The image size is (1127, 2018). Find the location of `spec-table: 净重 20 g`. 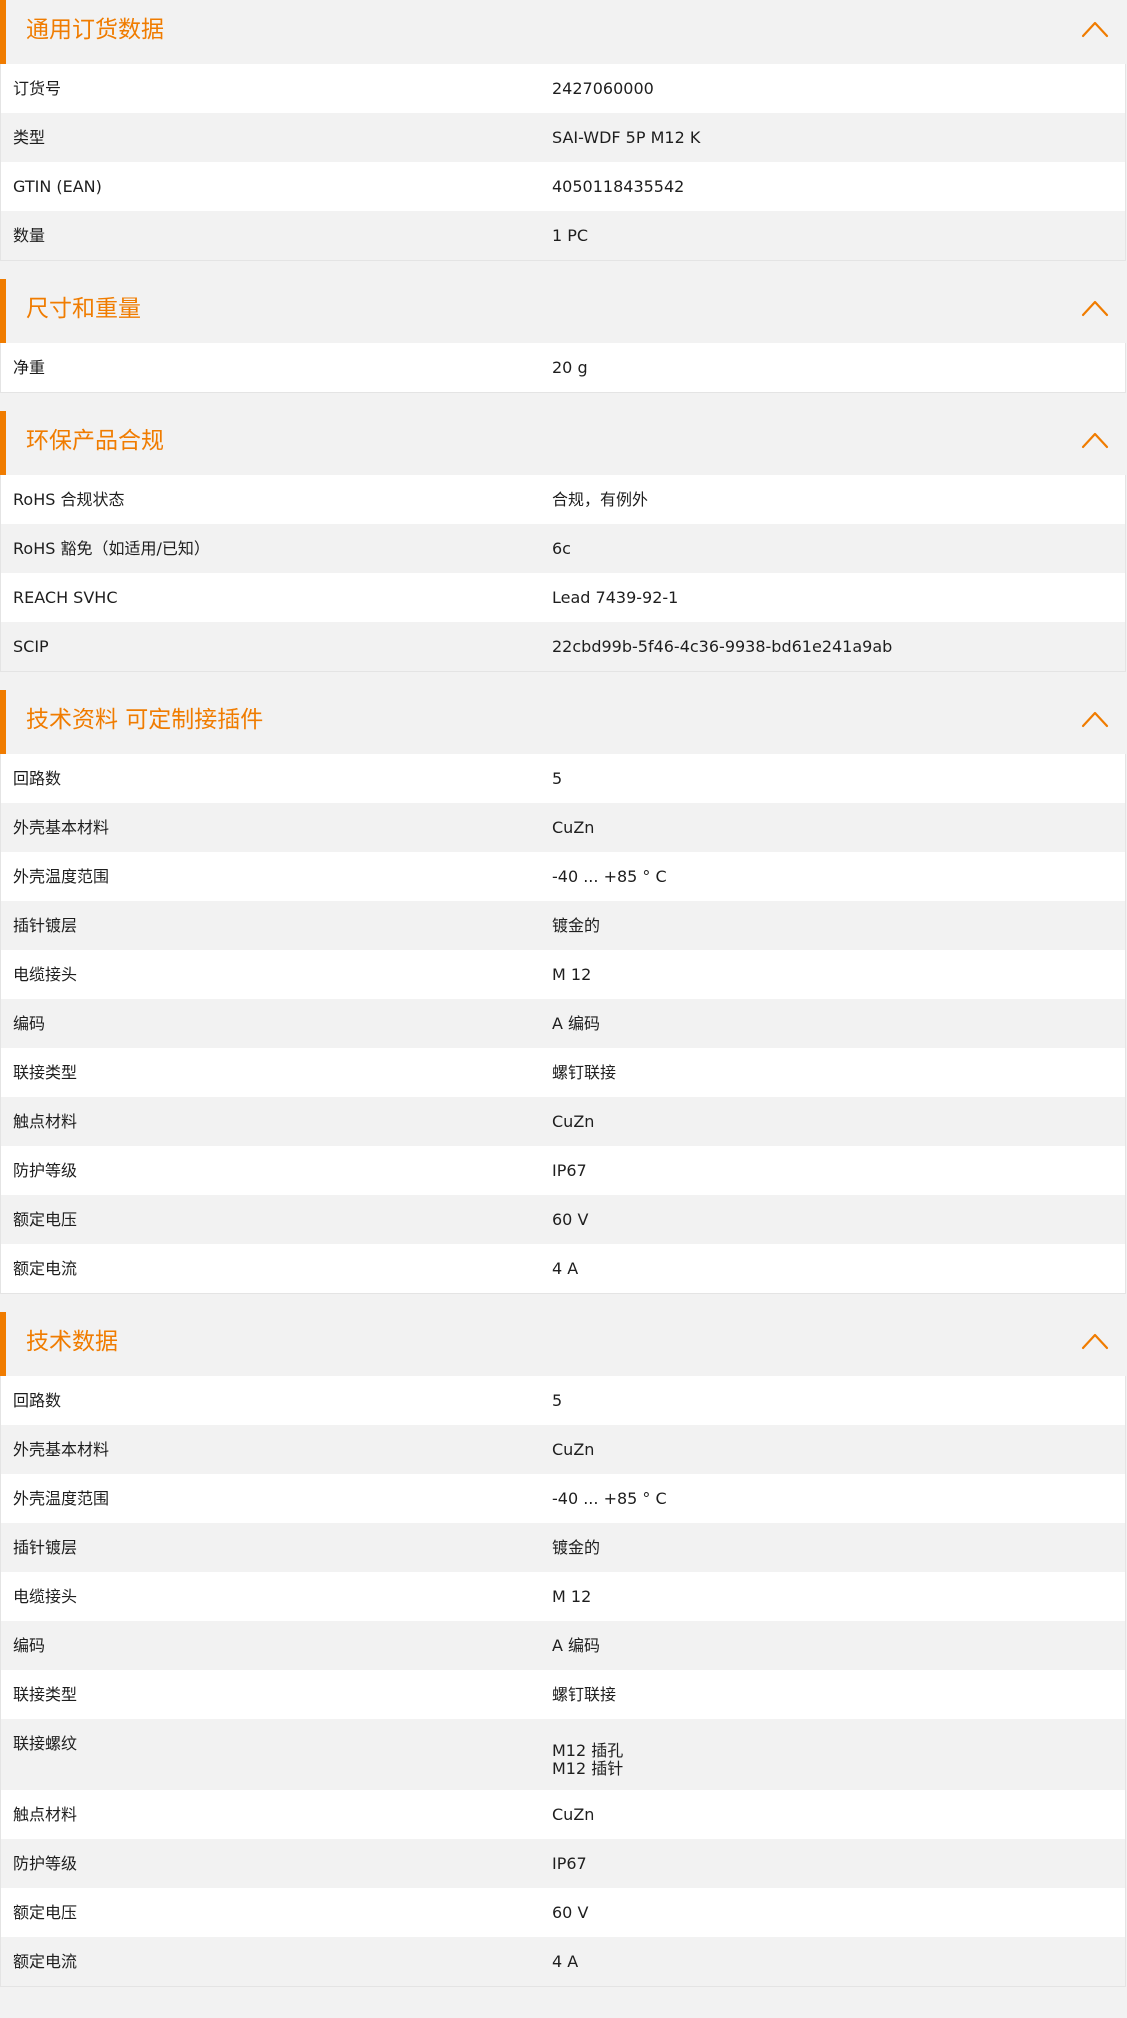

spec-table: 净重 20 g is located at coordinates (563, 368).